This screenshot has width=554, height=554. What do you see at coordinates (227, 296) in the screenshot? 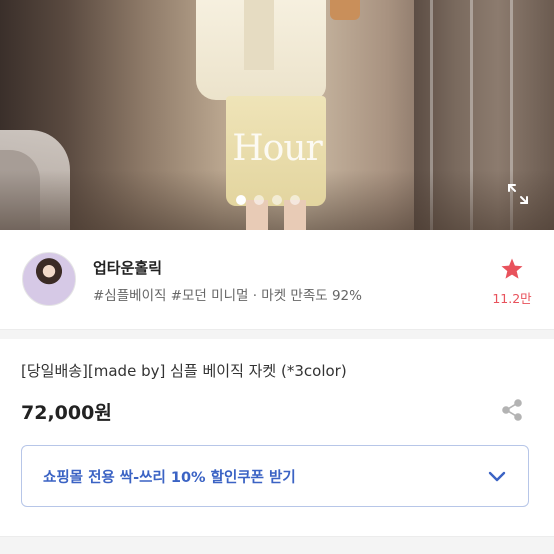
I see `store-tags: #심플베이직 #모던 미니멀 · 마켓 만족도 92%` at bounding box center [227, 296].